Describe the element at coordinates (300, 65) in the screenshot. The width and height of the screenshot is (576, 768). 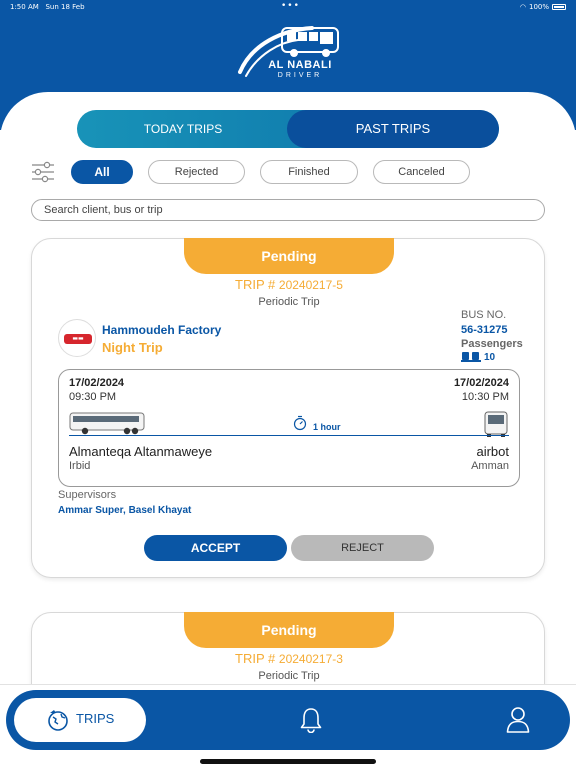
I see `brand-name: AL NABALI` at that location.